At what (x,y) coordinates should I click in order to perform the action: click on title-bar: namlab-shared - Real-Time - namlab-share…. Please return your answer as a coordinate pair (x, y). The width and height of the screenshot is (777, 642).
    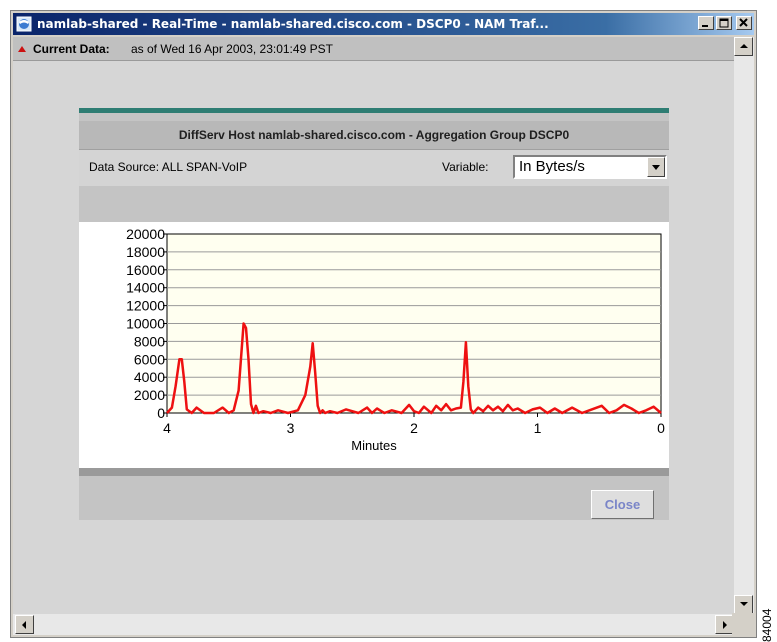
    Looking at the image, I should click on (383, 24).